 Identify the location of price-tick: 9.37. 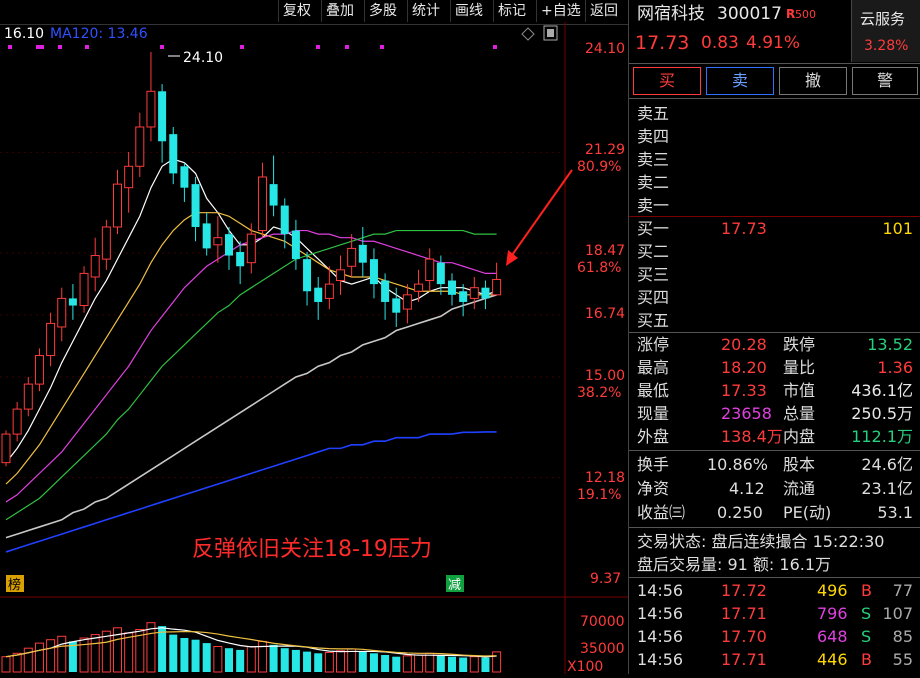
(605, 579).